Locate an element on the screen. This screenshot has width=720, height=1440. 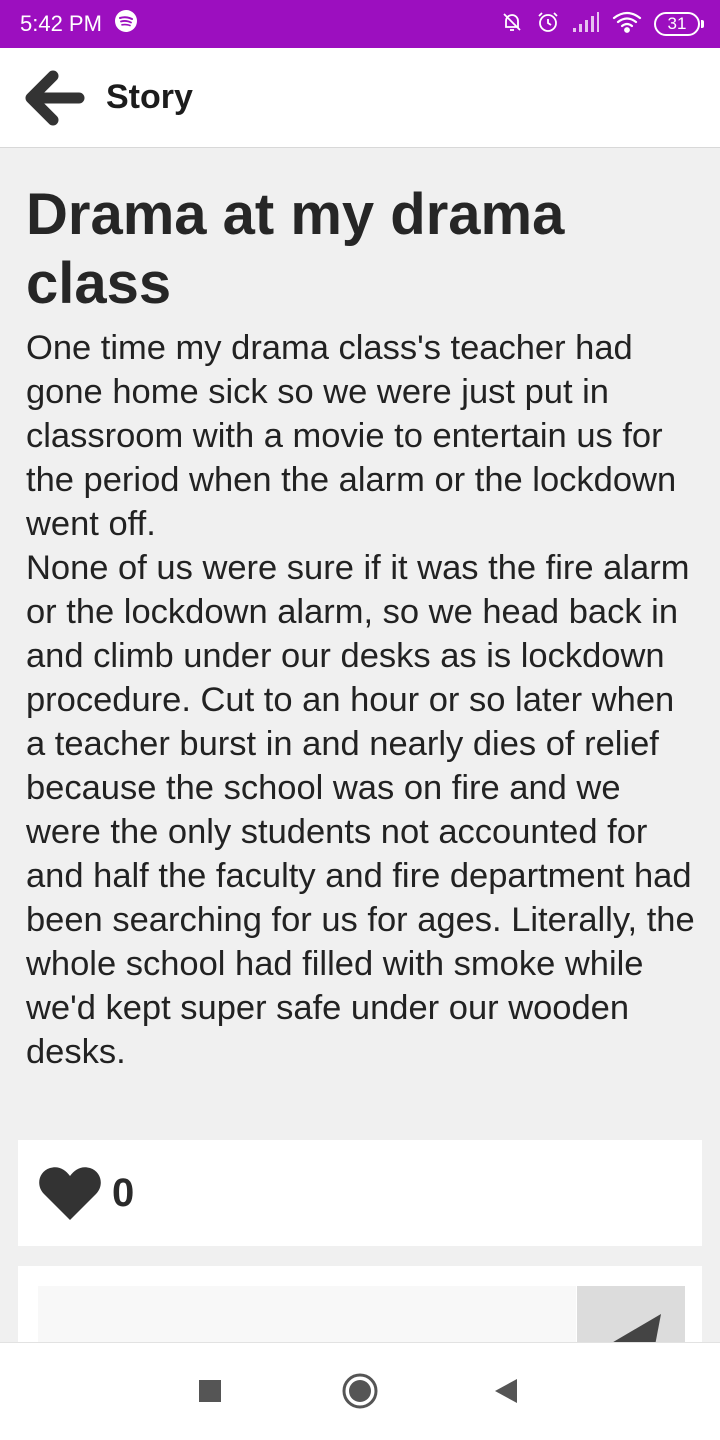
like-card: 0 is located at coordinates (360, 1193).